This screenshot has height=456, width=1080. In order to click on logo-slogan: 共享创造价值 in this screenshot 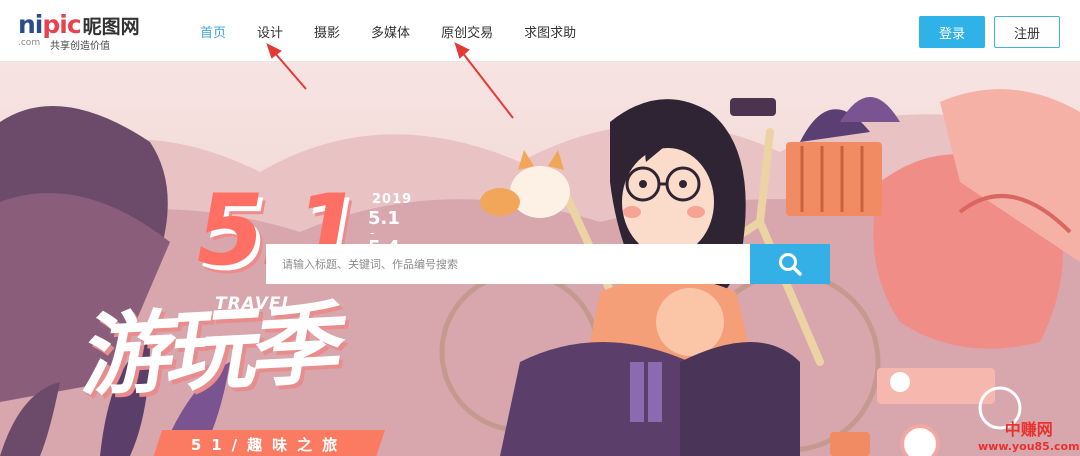, I will do `click(80, 46)`.